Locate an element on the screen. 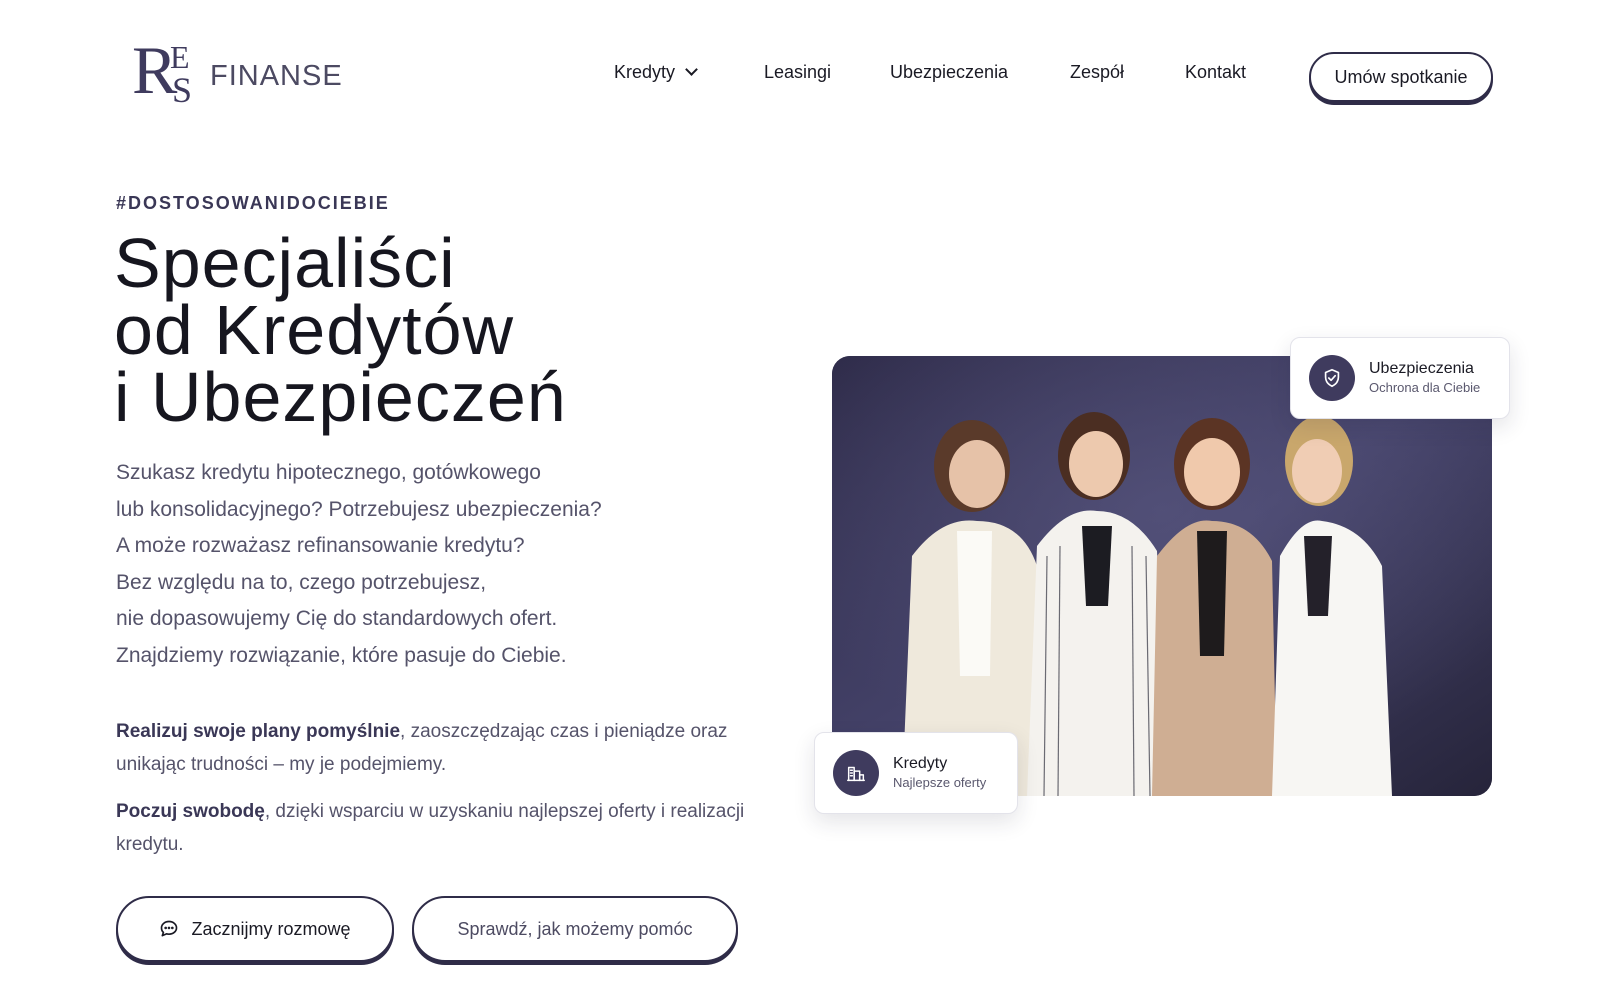  credit-badge: Kredyty Najlepsze oferty is located at coordinates (916, 773).